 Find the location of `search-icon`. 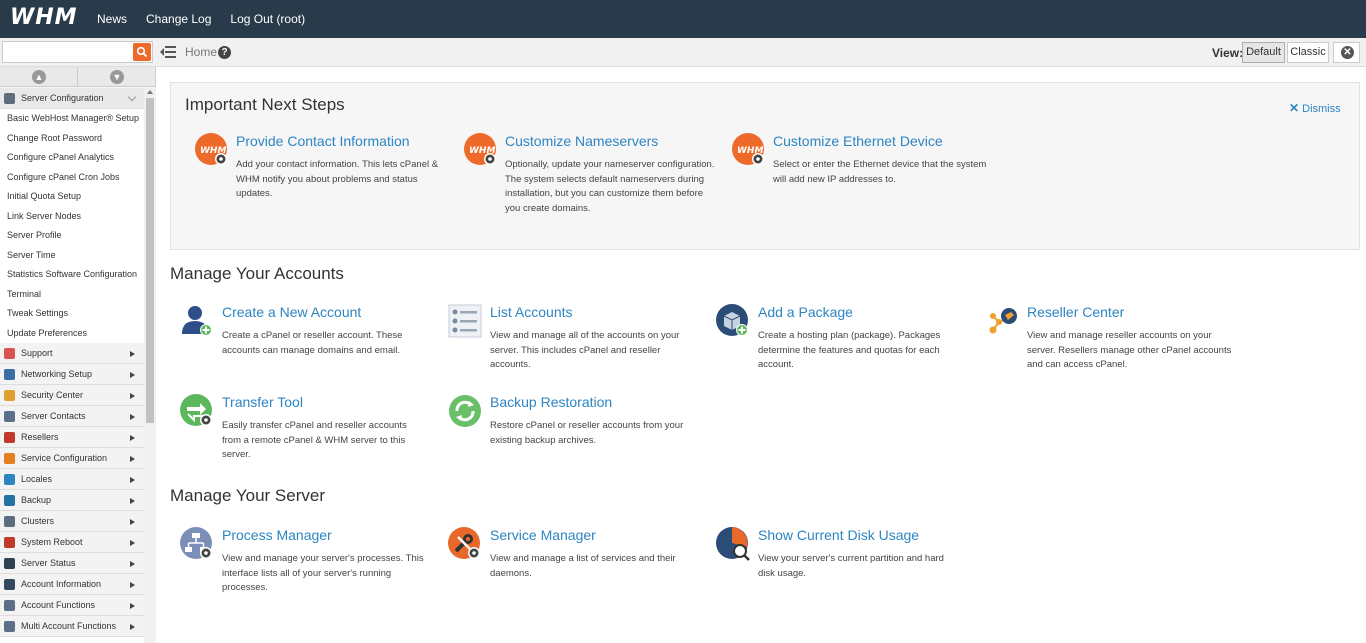

search-icon is located at coordinates (142, 52).